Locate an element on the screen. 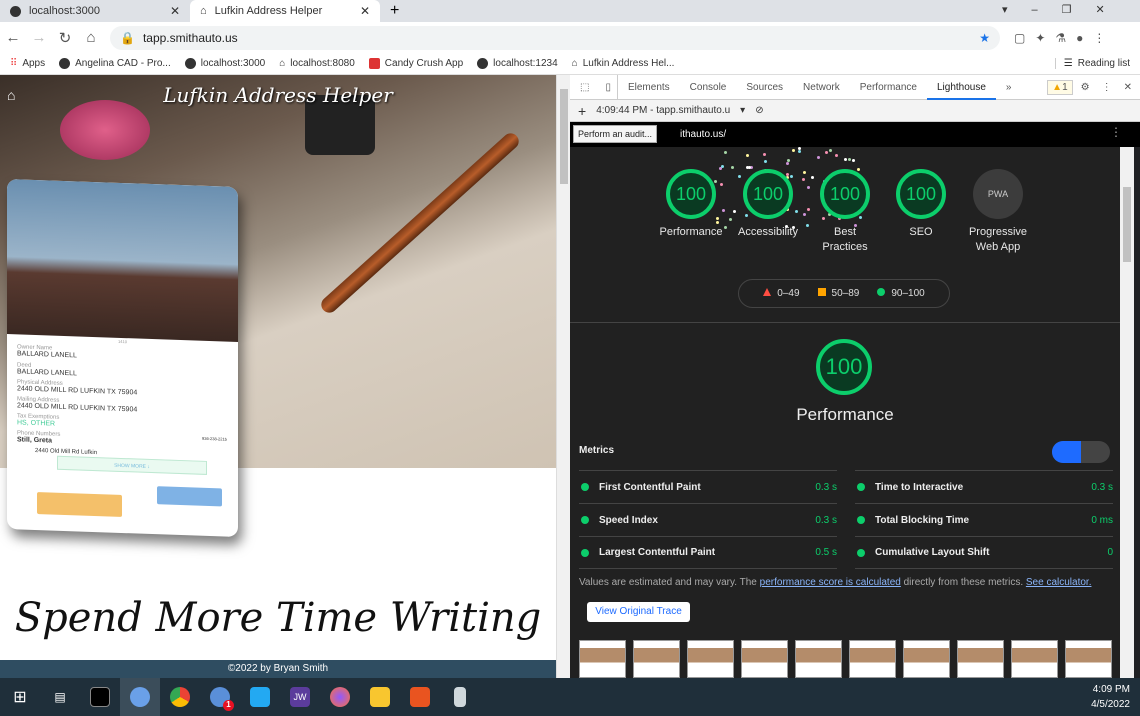 The height and width of the screenshot is (716, 1140). view-trace-button: View Original Trace is located at coordinates (638, 612).